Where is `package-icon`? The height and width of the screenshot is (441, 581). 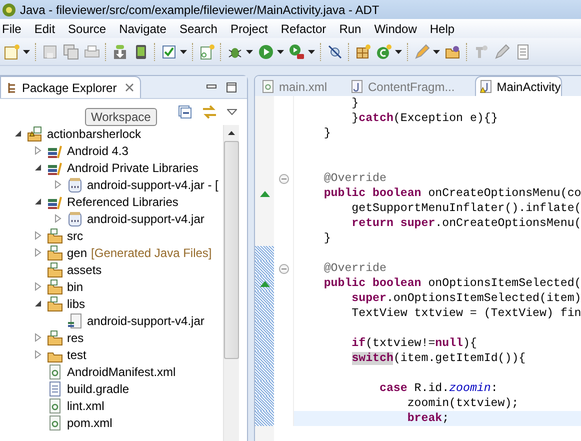
package-icon is located at coordinates (12, 88).